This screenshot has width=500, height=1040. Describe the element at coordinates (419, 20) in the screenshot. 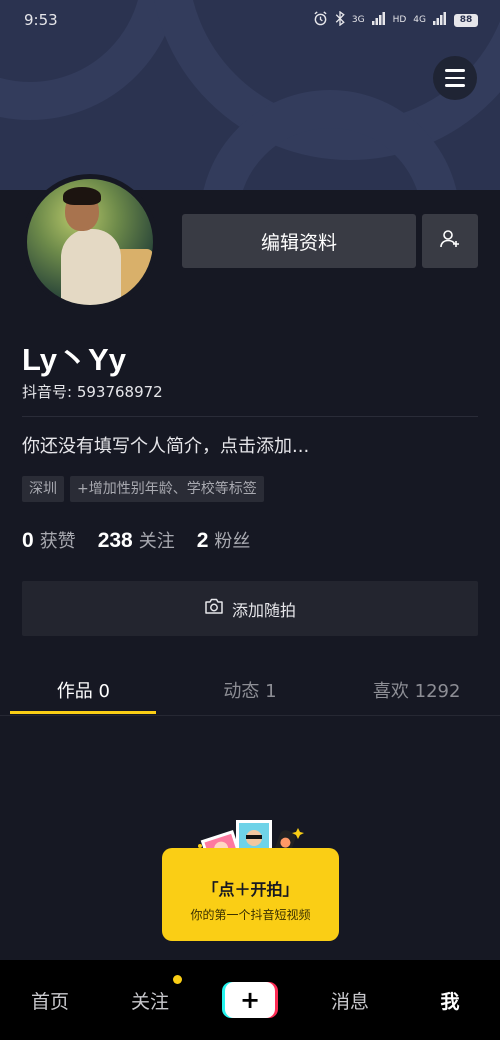

I see `signal-4g-label: 4G` at that location.